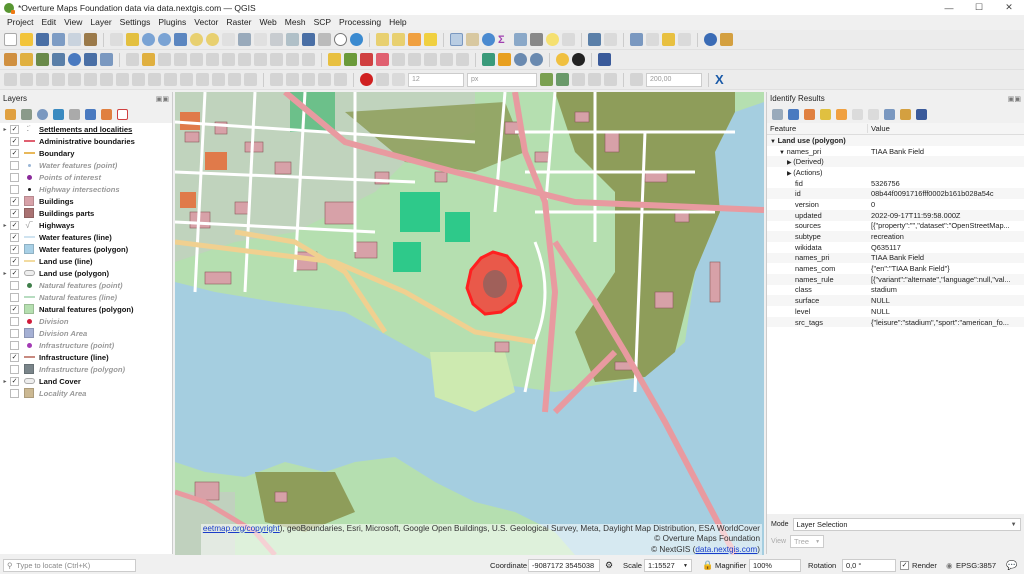 The width and height of the screenshot is (1024, 574). What do you see at coordinates (122, 114) in the screenshot?
I see `remove-layer-icon` at bounding box center [122, 114].